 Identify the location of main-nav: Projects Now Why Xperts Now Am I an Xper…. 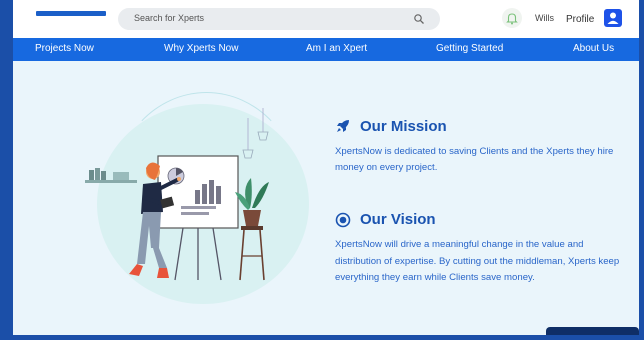
(326, 49).